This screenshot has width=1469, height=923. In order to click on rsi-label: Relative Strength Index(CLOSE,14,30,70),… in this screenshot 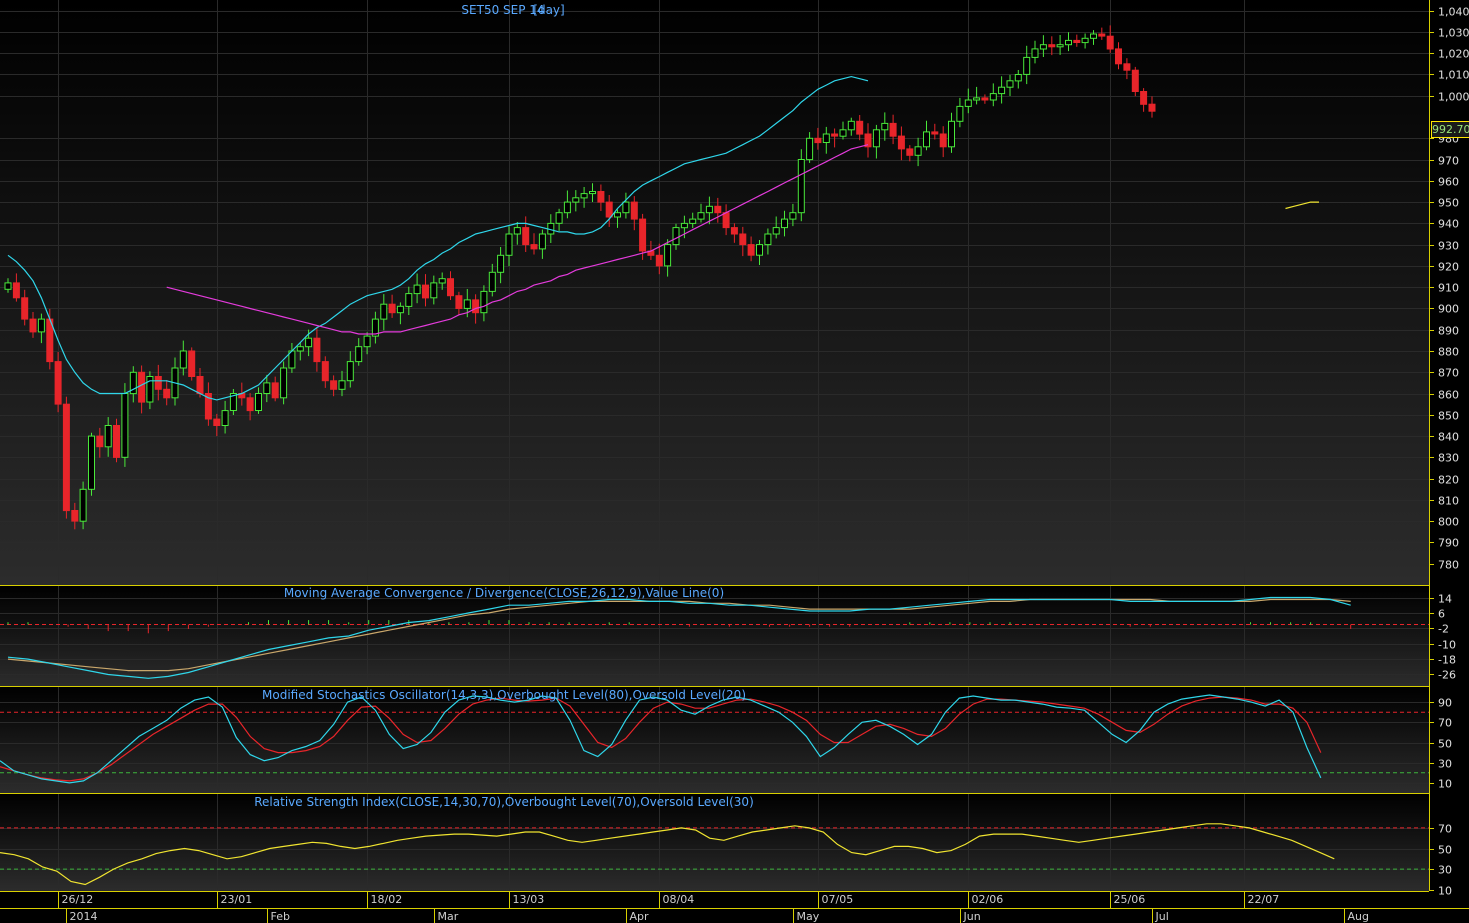, I will do `click(504, 802)`.